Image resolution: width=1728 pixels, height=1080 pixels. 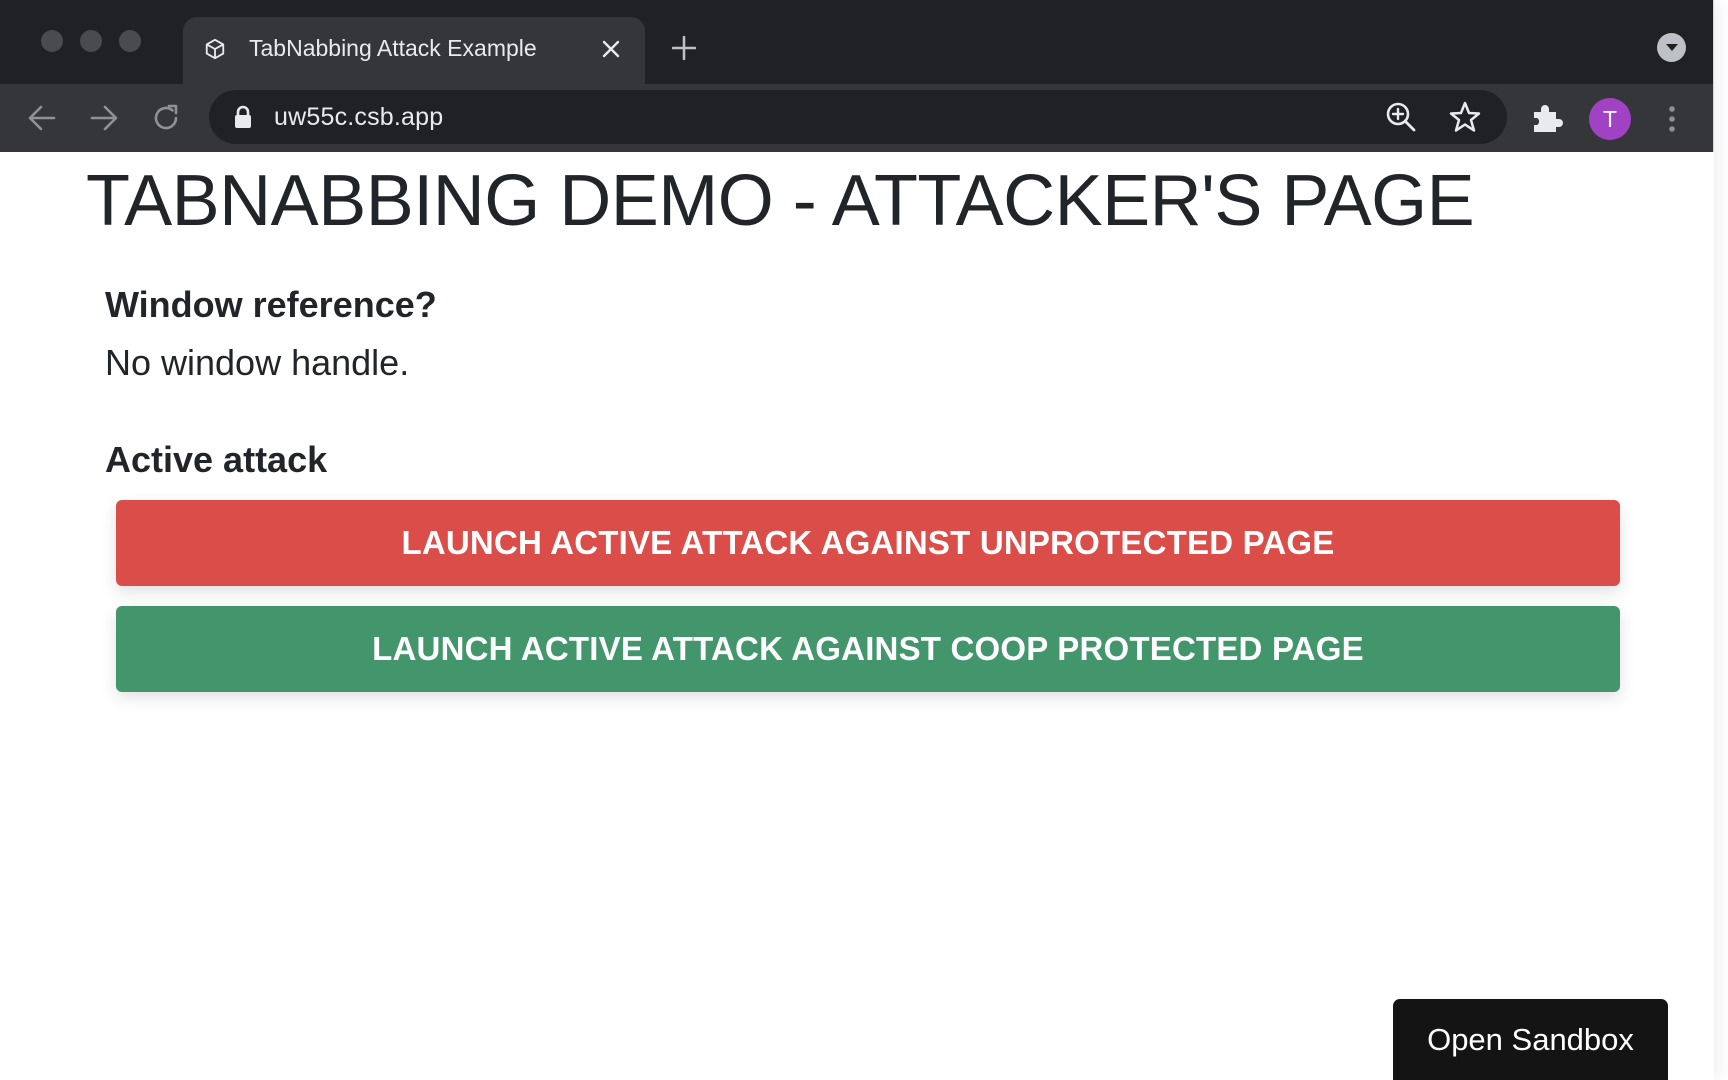 What do you see at coordinates (130, 41) in the screenshot?
I see `maximize-window-button` at bounding box center [130, 41].